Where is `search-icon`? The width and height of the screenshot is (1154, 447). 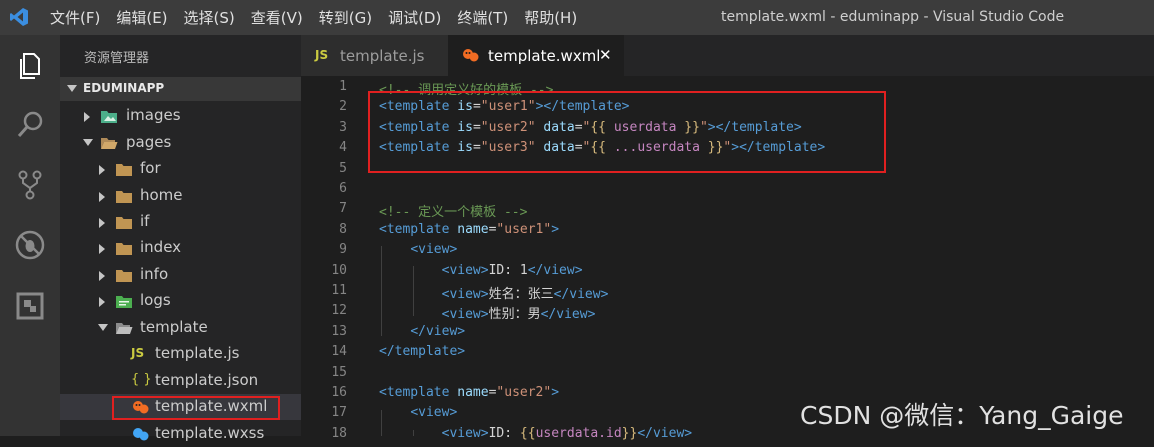
search-icon is located at coordinates (30, 125).